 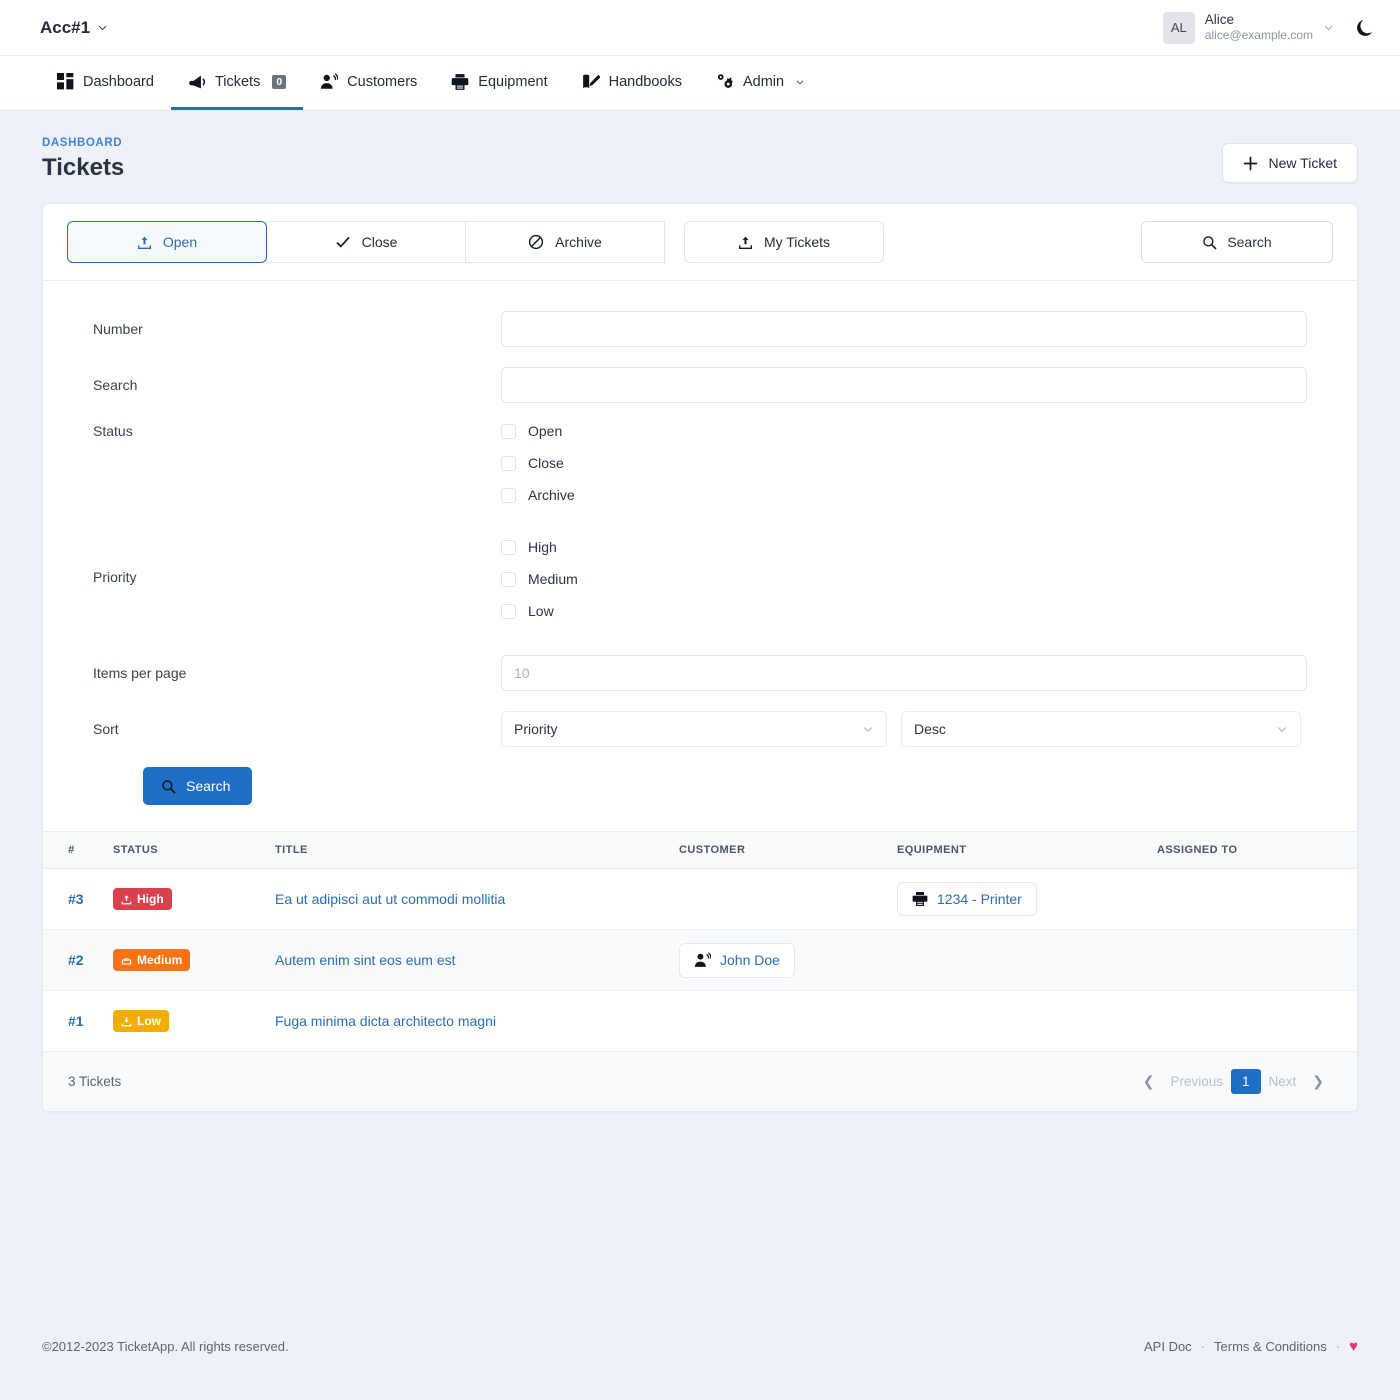 I want to click on search-toggle-button: Search, so click(x=1237, y=242).